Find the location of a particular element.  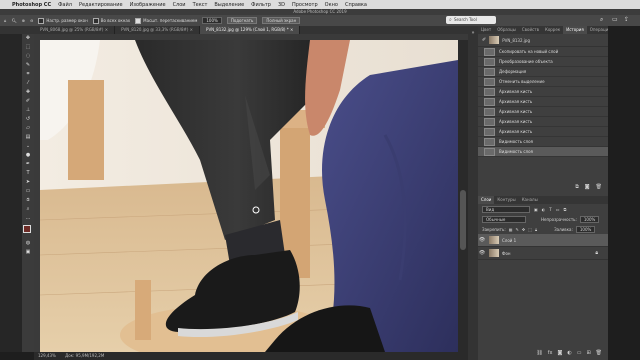

blur-icon: 💧︎ is located at coordinates (28, 146).